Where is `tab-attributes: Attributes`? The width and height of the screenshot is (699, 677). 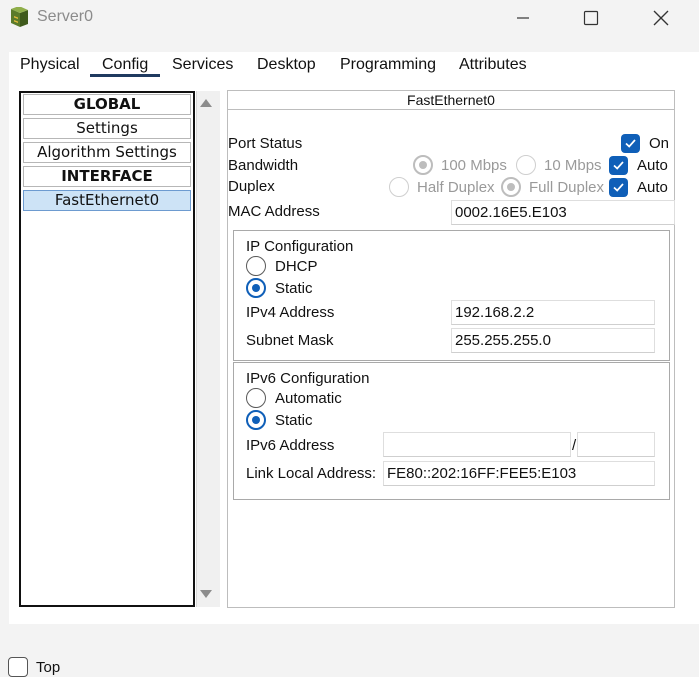 tab-attributes: Attributes is located at coordinates (493, 65).